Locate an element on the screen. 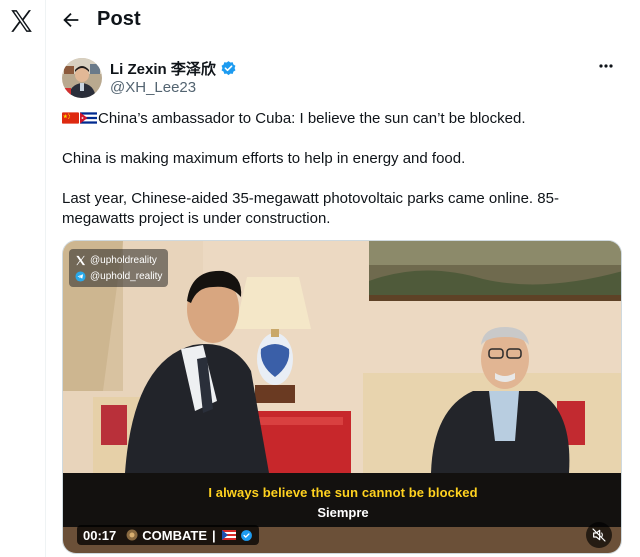 The image size is (640, 557). mute-button is located at coordinates (599, 535).